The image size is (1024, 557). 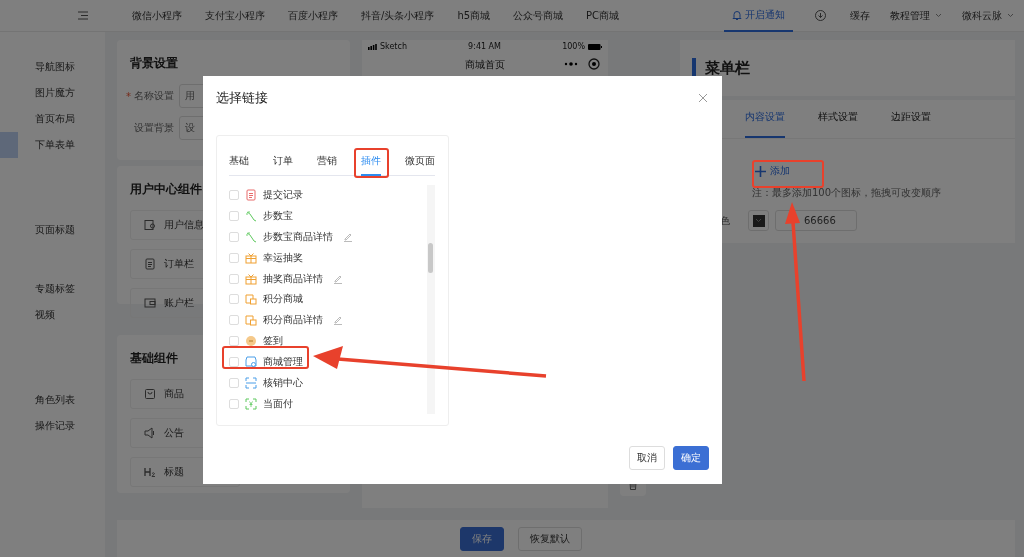 What do you see at coordinates (838, 124) in the screenshot?
I see `settings-tab: 样式设置` at bounding box center [838, 124].